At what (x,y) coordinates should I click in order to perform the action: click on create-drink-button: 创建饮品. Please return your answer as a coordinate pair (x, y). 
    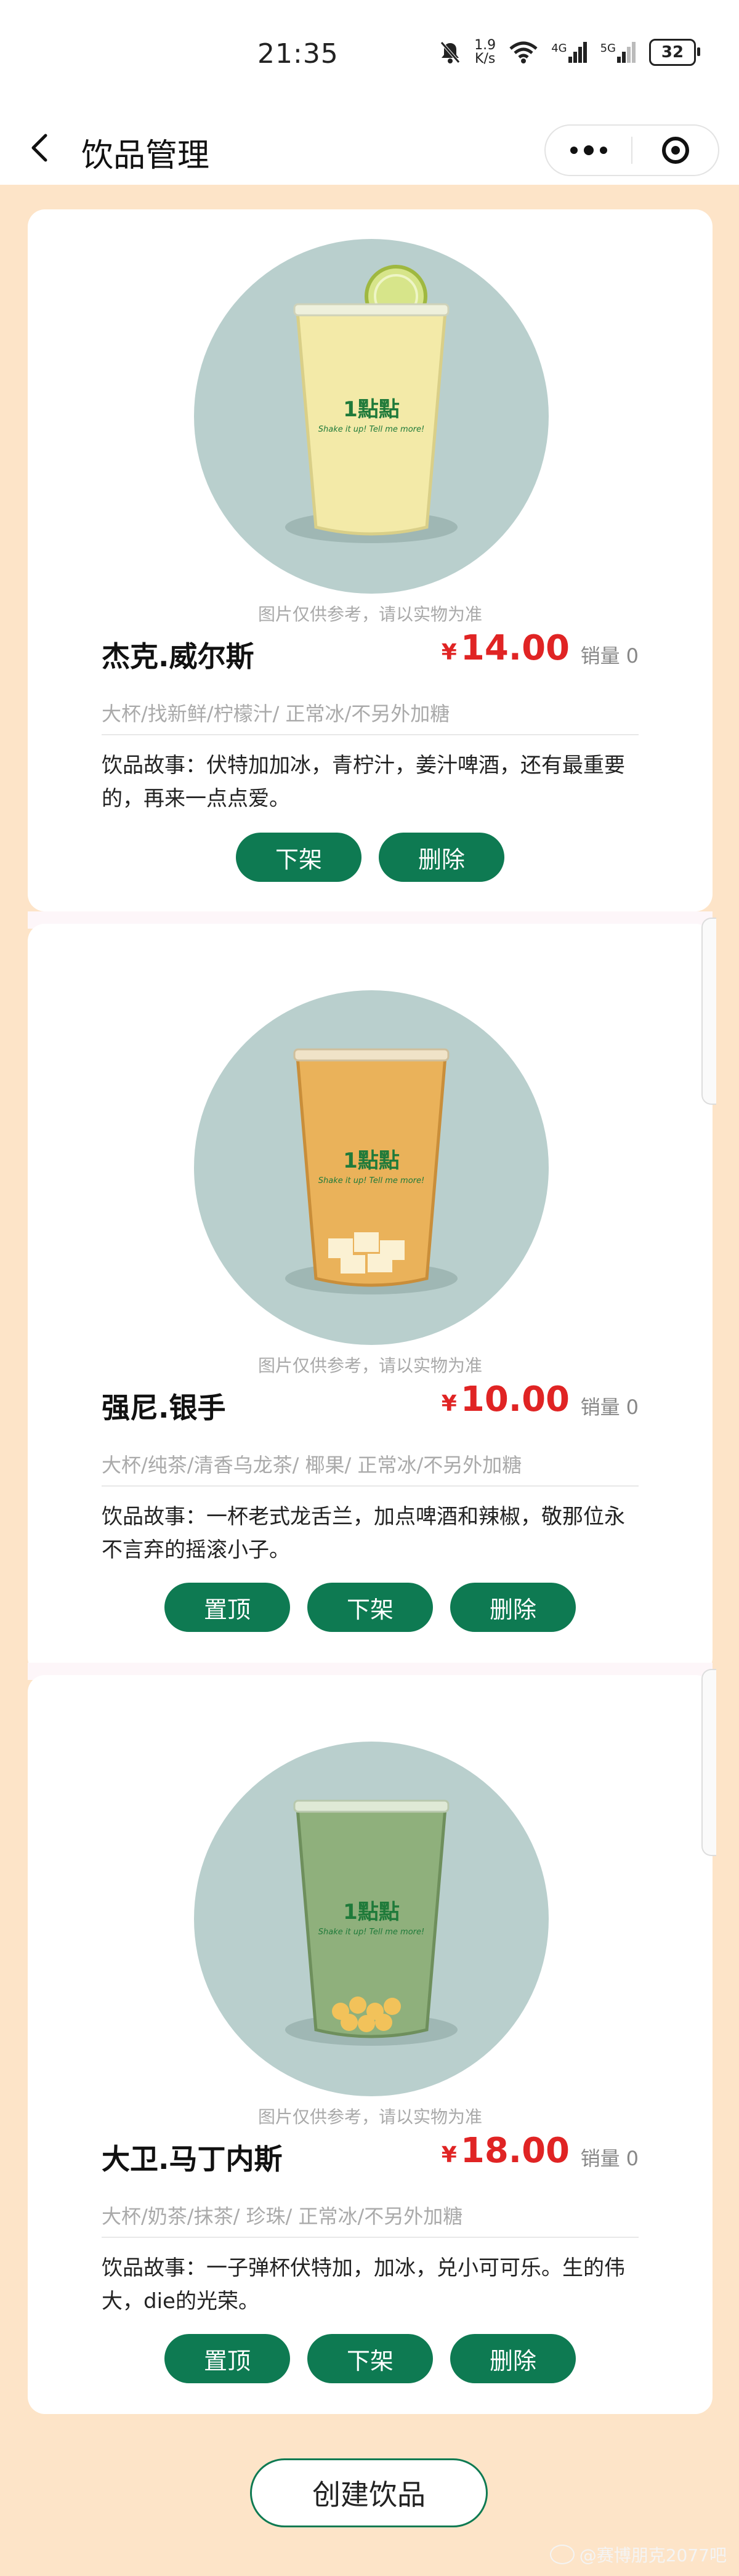
    Looking at the image, I should click on (369, 2492).